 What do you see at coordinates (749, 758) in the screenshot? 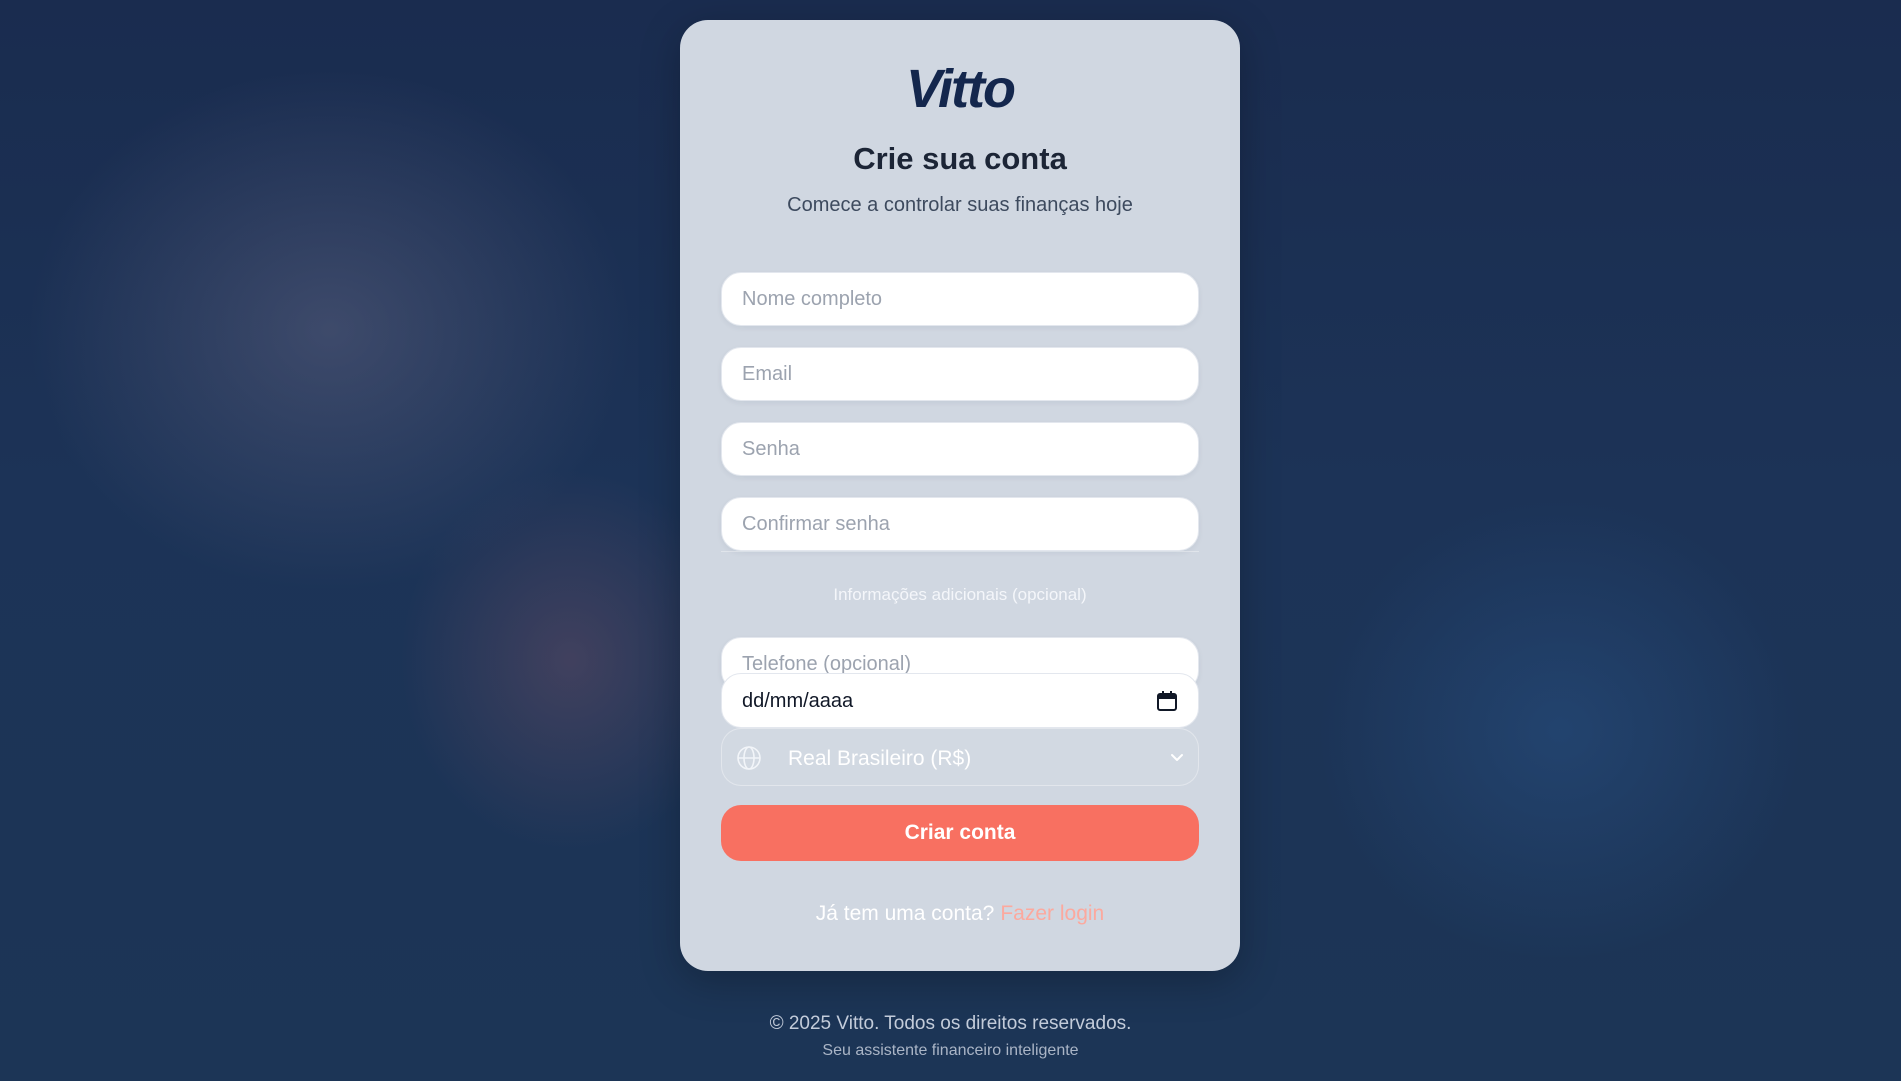
I see `globe-icon` at bounding box center [749, 758].